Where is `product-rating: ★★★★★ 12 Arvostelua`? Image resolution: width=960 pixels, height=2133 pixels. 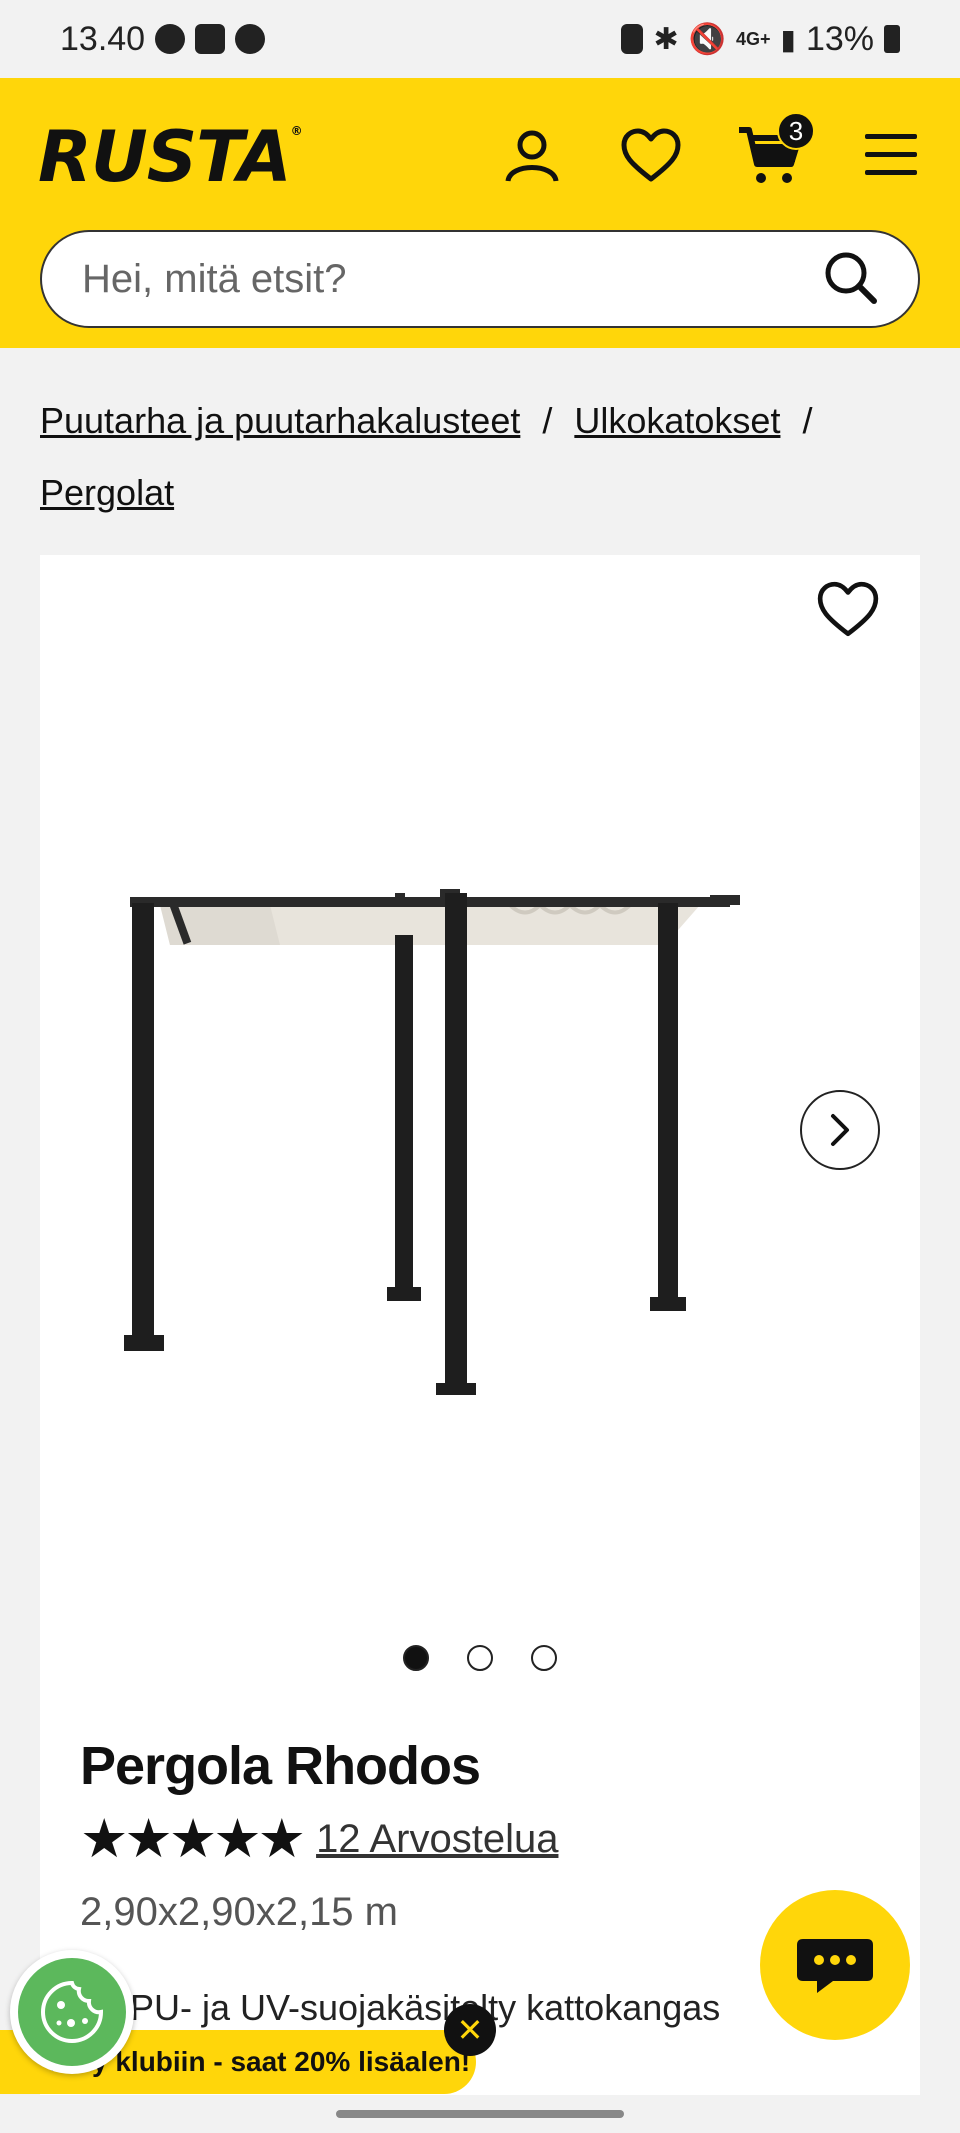 product-rating: ★★★★★ 12 Arvostelua is located at coordinates (319, 1839).